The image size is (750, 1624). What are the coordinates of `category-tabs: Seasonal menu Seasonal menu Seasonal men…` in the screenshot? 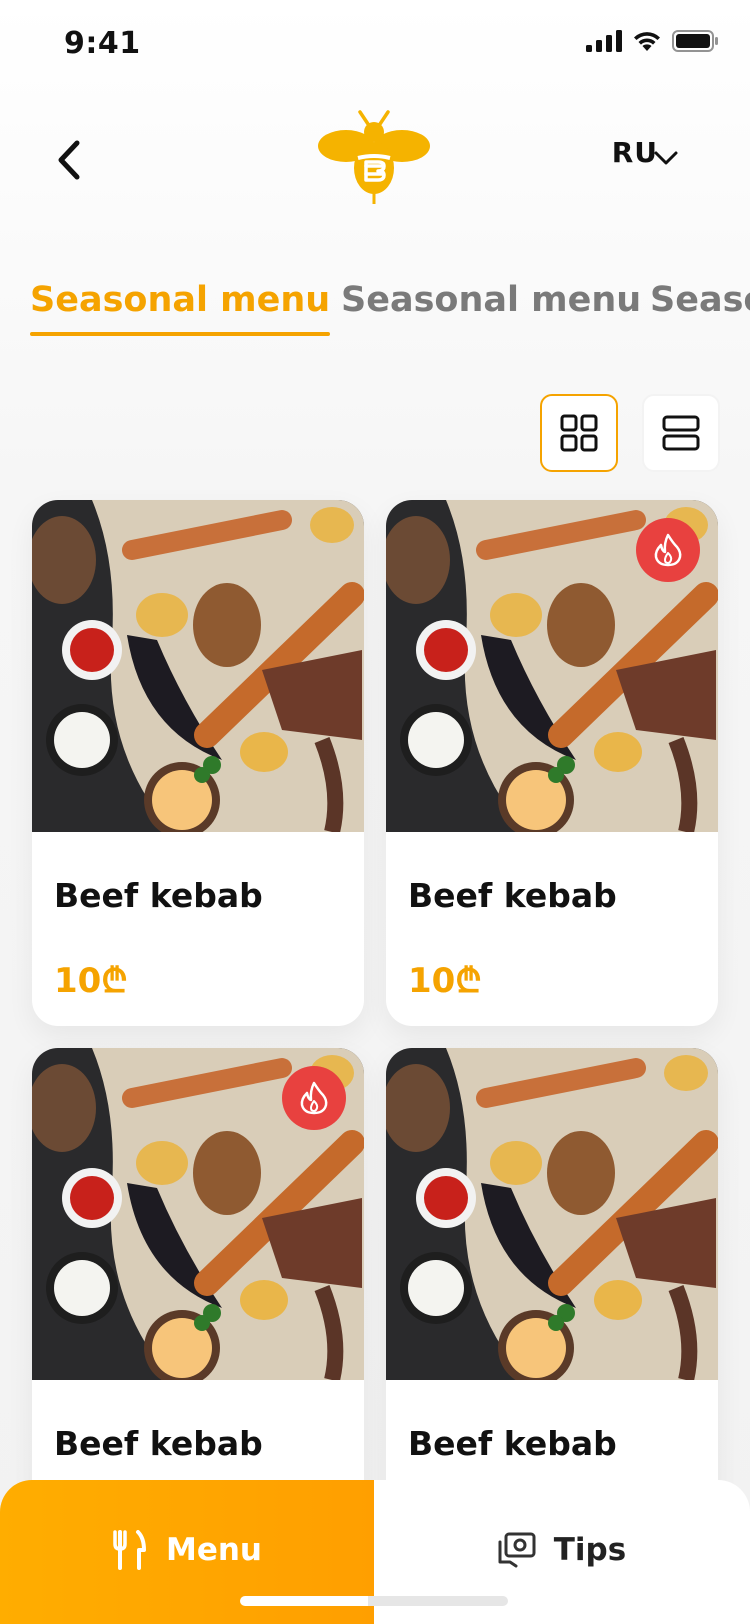 It's located at (375, 315).